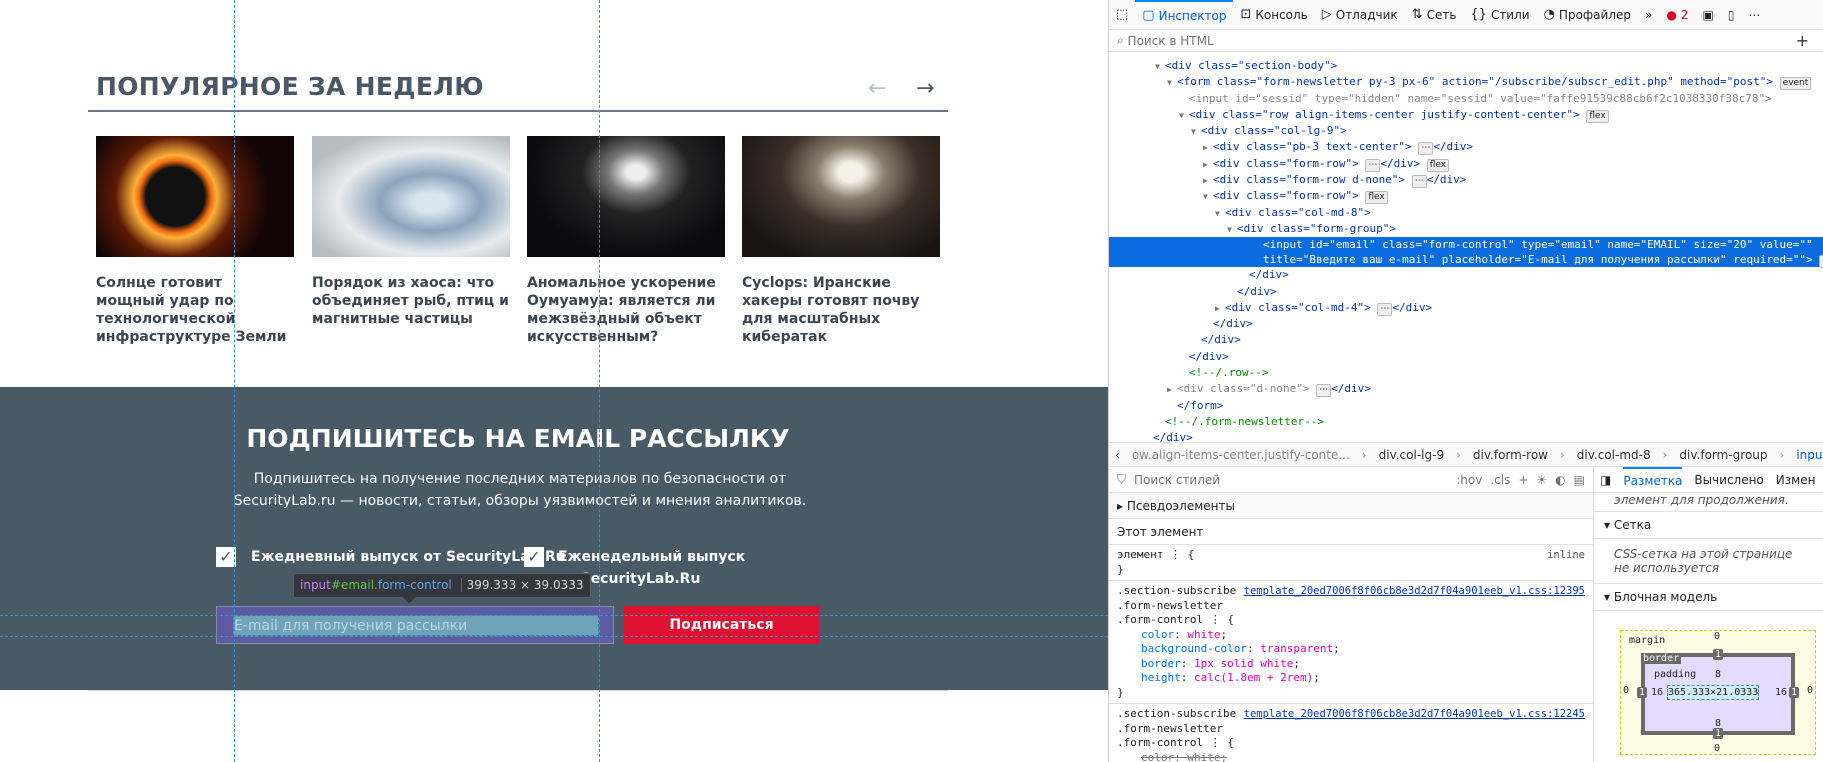 The image size is (1823, 762). I want to click on errors-badge: ● 2, so click(1677, 15).